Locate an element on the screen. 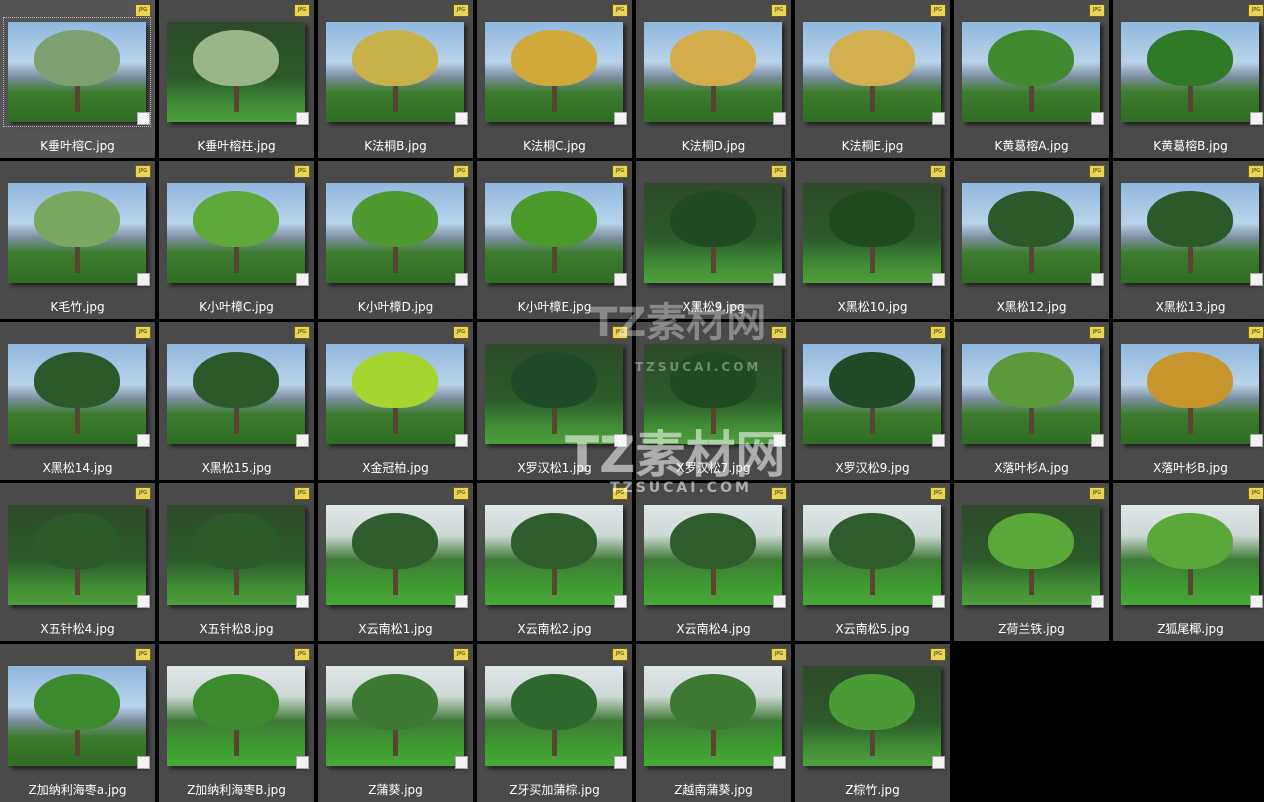 The height and width of the screenshot is (802, 1264). file-thumbnail: JPG K法桐B.jpg is located at coordinates (395, 79).